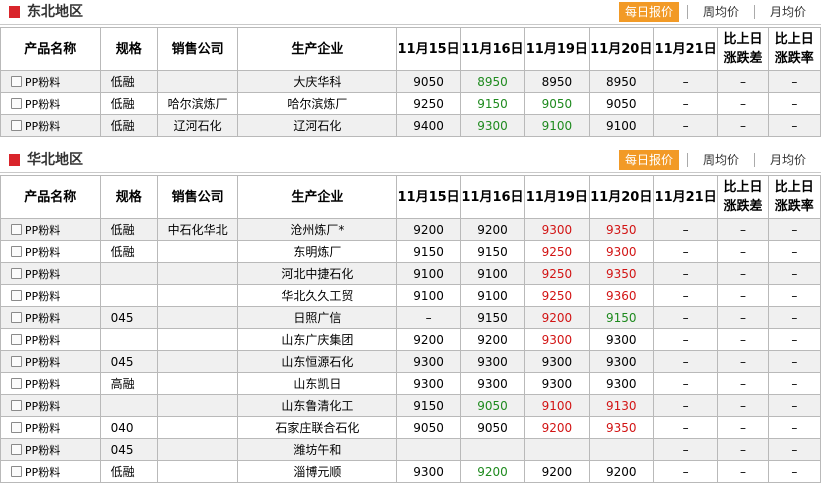 Image resolution: width=823 pixels, height=487 pixels. Describe the element at coordinates (411, 273) in the screenshot. I see `table-row: PP粉料 河北中捷石化 9100 9100 9250 9350– – –` at that location.